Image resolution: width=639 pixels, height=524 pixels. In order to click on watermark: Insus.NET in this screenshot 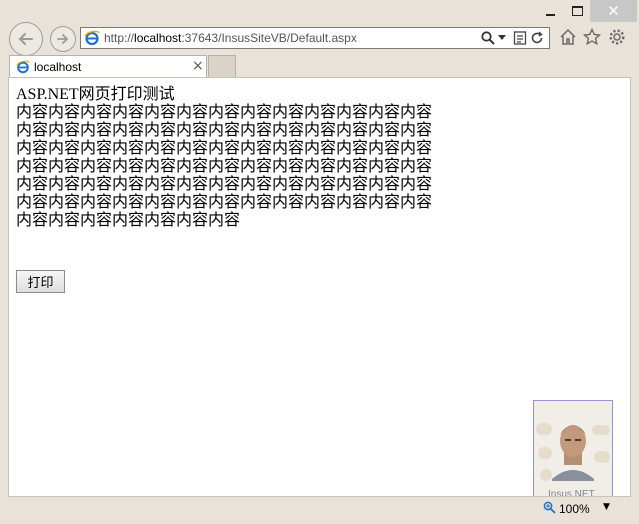, I will do `click(573, 448)`.